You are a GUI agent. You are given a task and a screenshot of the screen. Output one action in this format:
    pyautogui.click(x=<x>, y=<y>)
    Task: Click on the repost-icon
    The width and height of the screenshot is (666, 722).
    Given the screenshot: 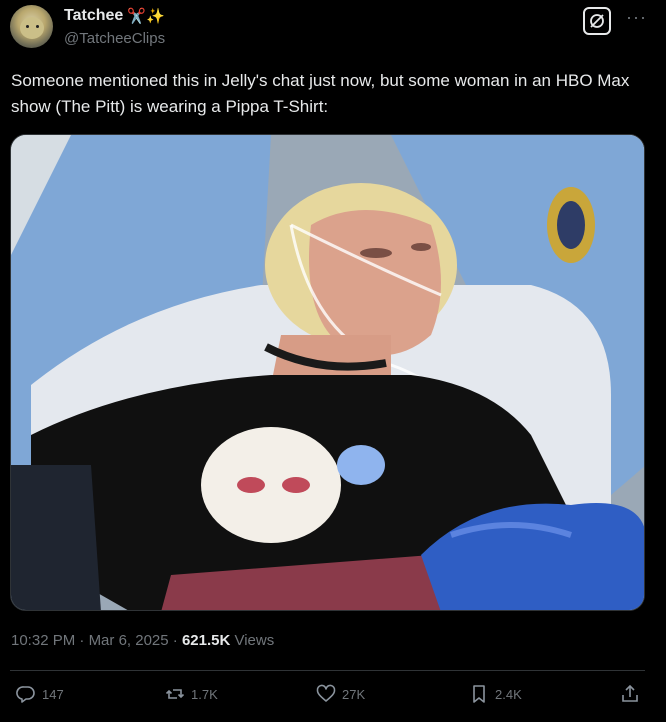 What is the action you would take?
    pyautogui.click(x=175, y=694)
    